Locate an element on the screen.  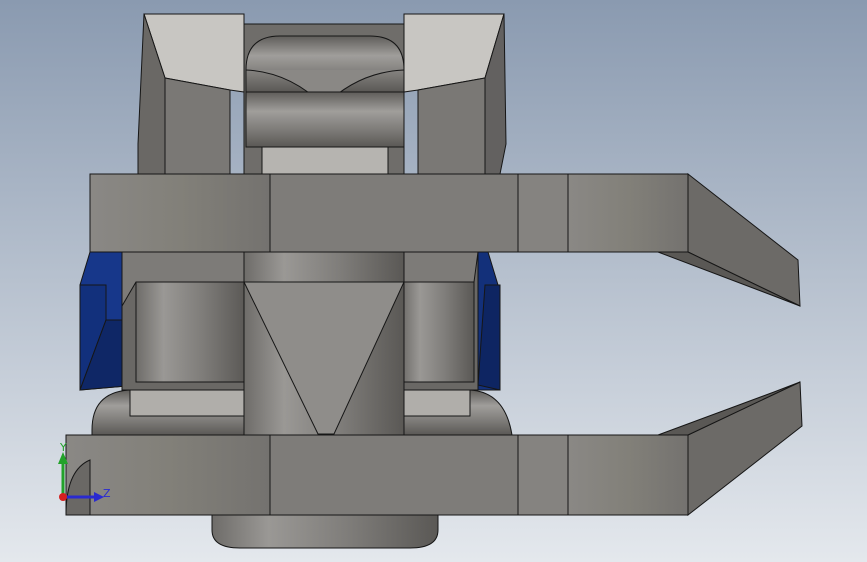
triad-y-label: Y is located at coordinates (63, 447).